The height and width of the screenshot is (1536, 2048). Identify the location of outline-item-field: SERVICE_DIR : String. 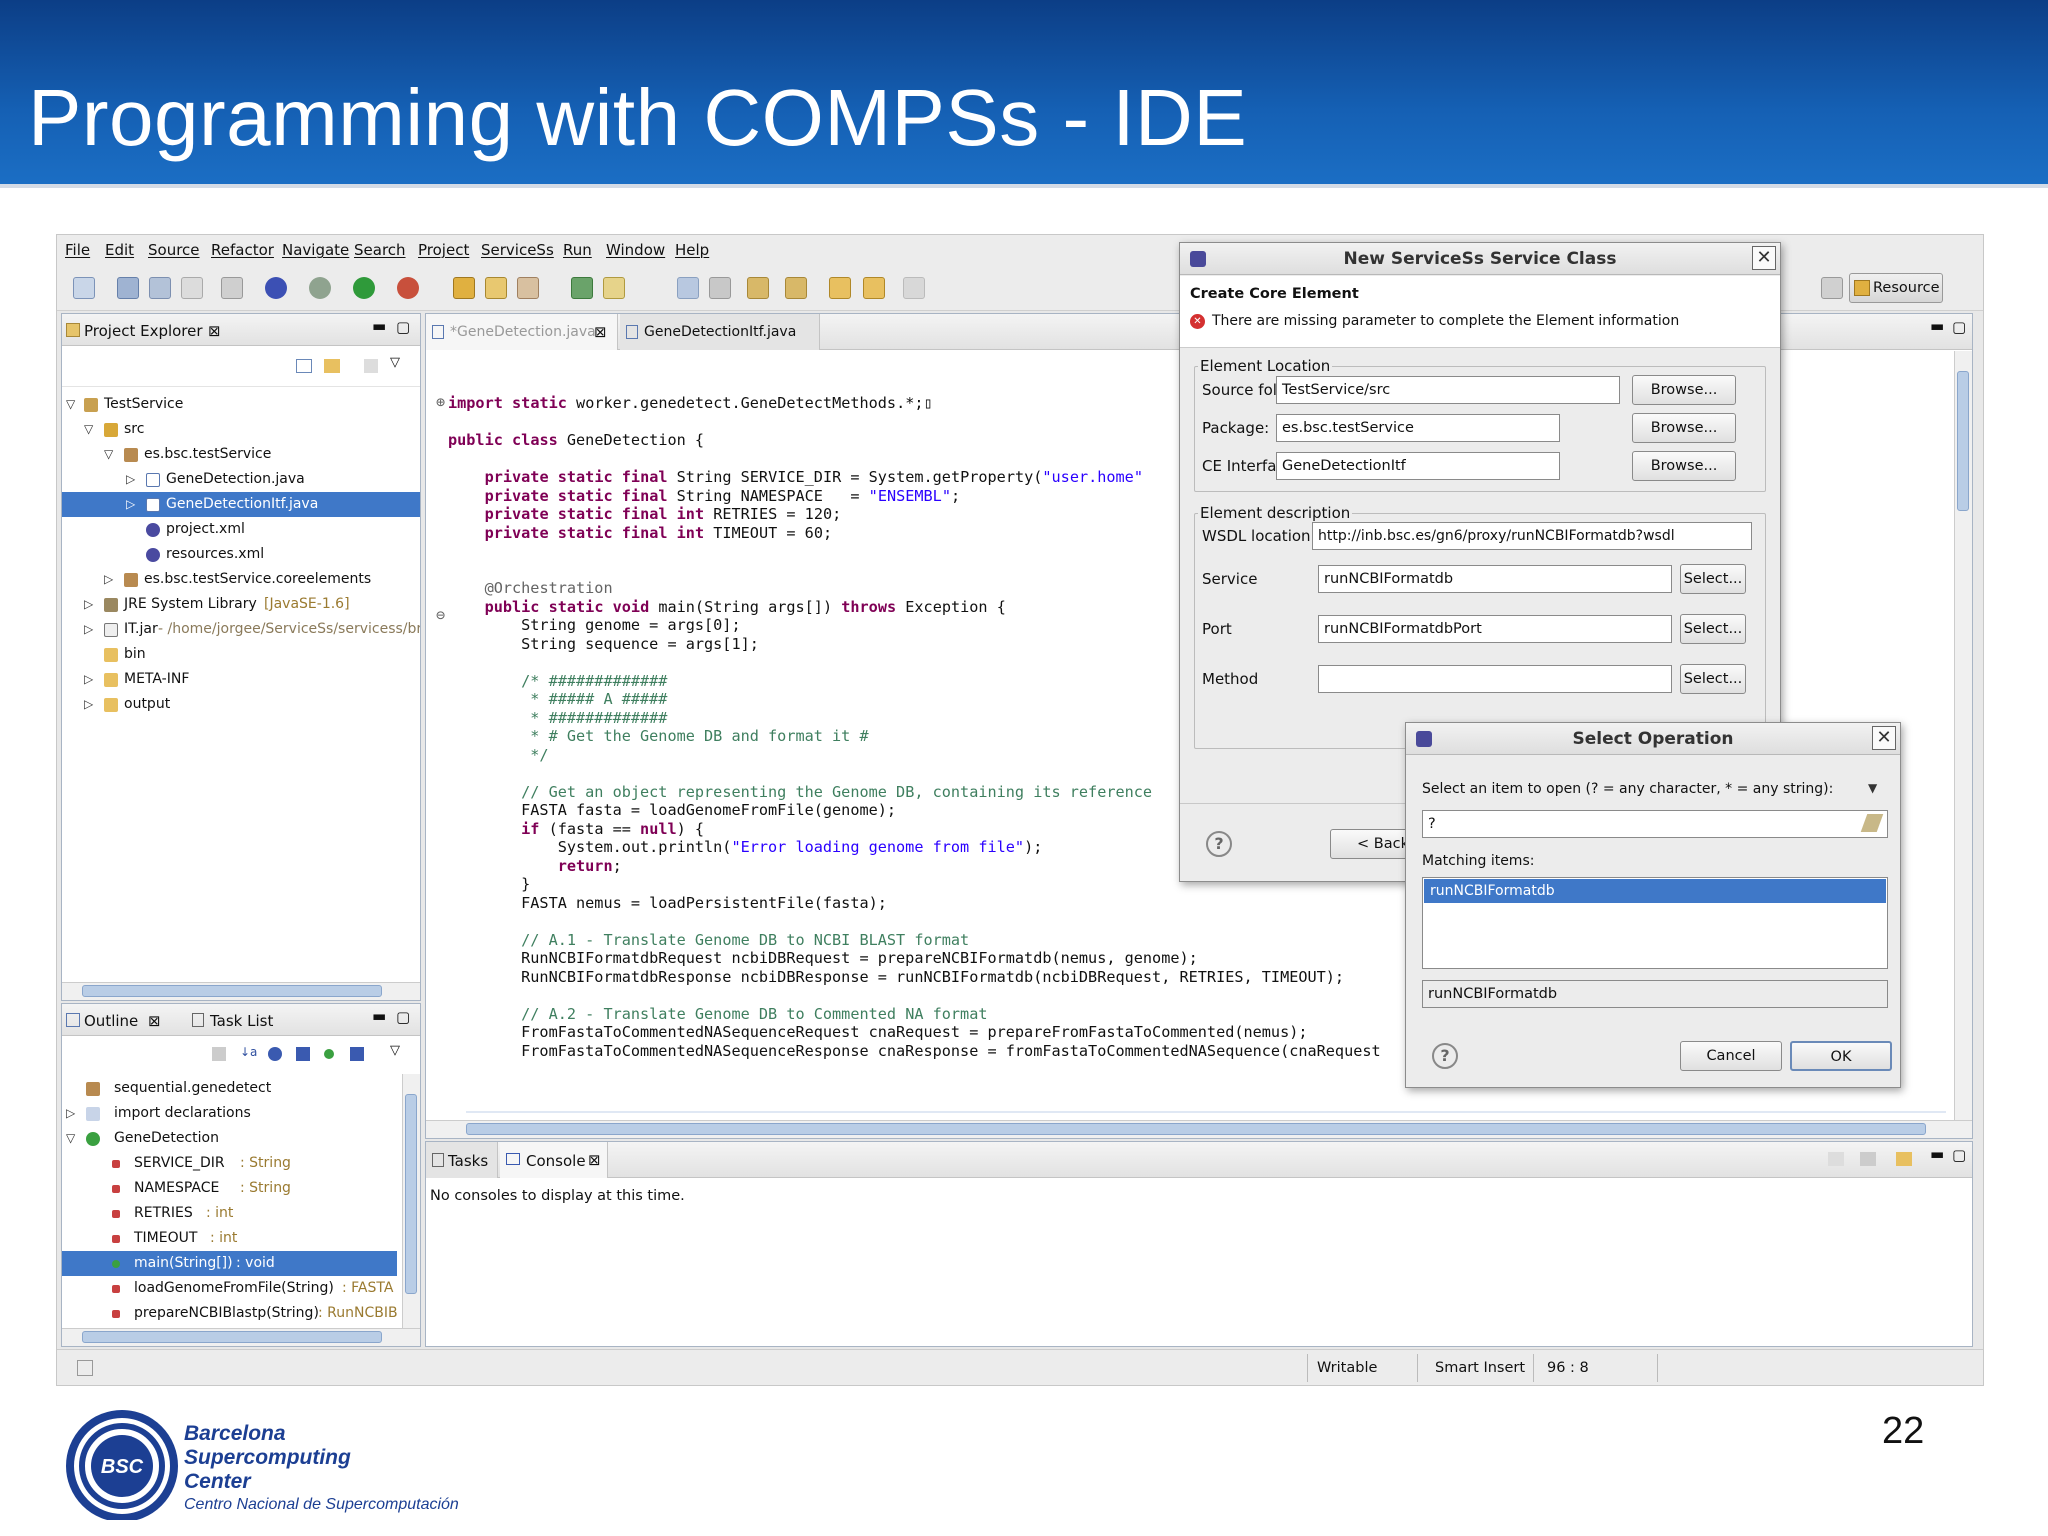
(229, 1163).